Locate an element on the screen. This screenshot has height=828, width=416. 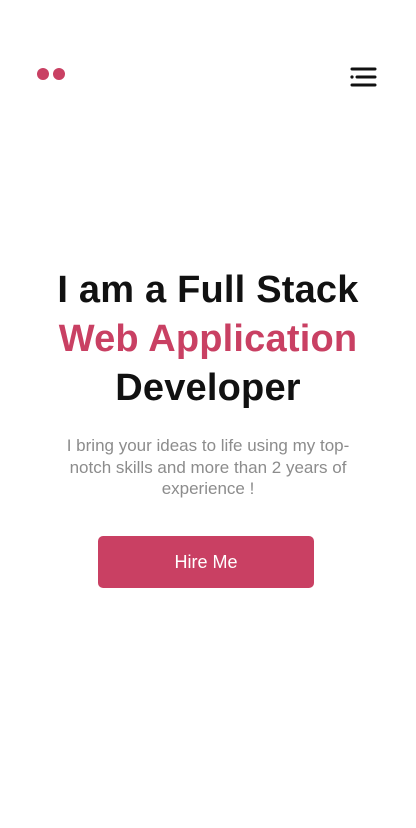
hamburger-menu-icon is located at coordinates (363, 77).